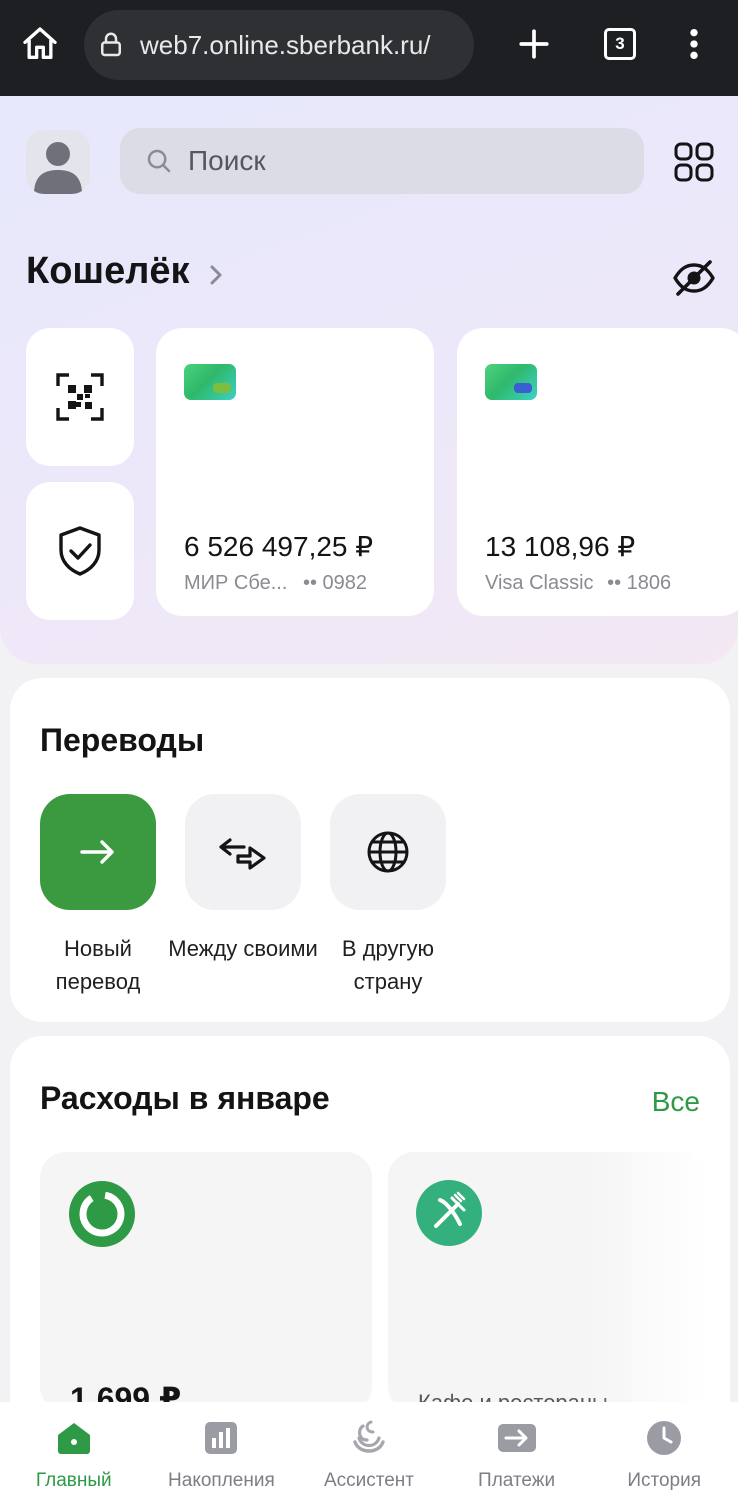 This screenshot has width=738, height=1502. I want to click on new-transfer-button, so click(98, 852).